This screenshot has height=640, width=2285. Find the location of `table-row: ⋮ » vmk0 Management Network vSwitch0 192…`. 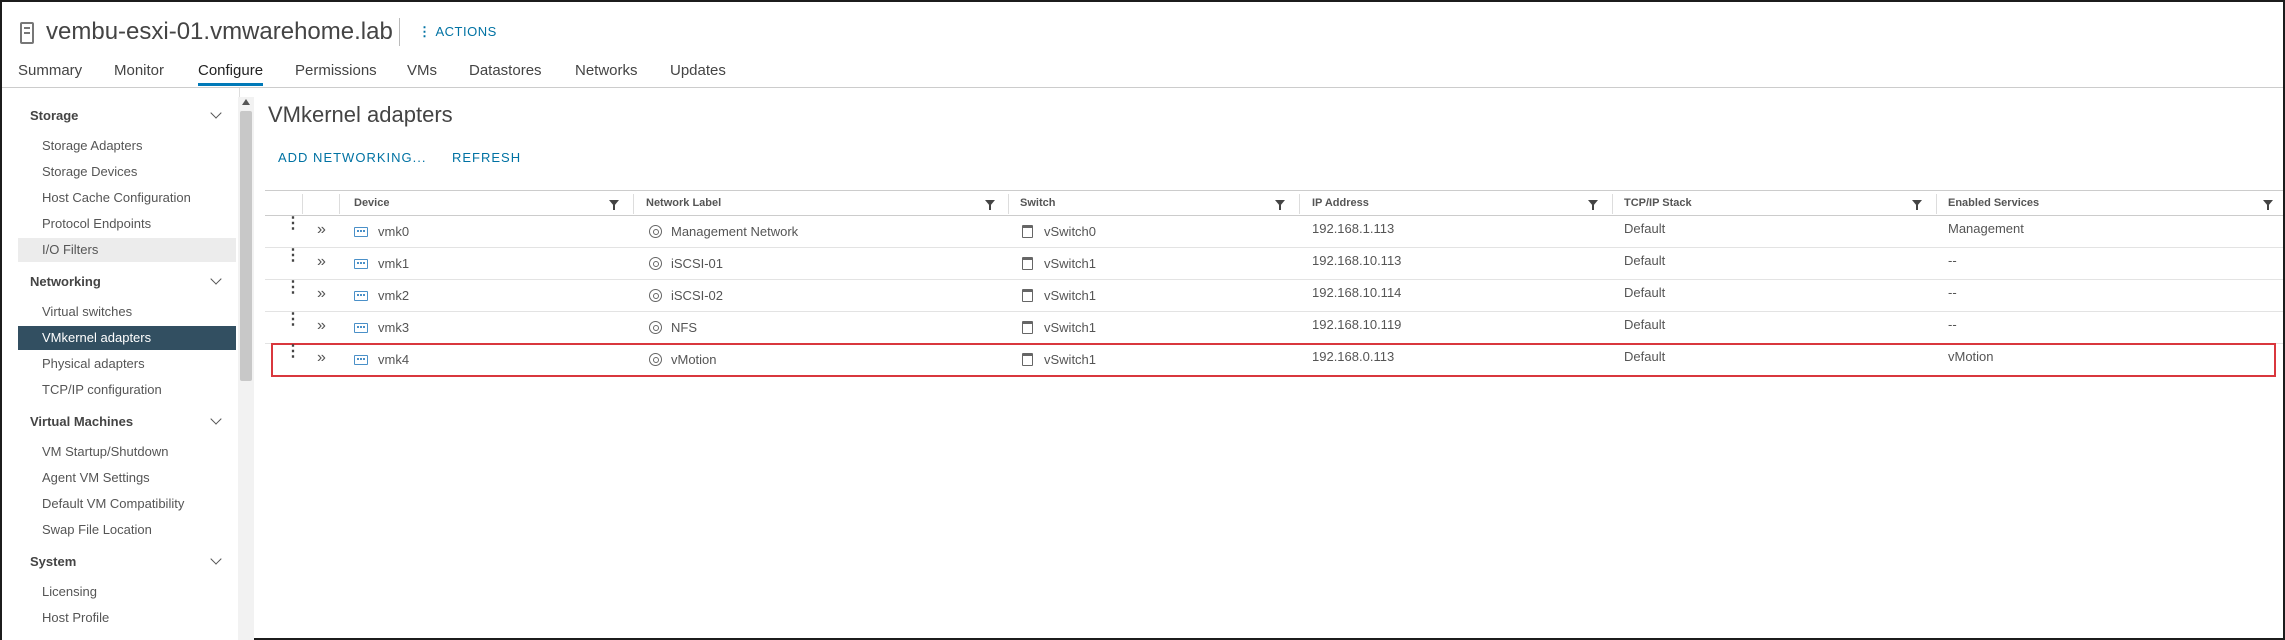

table-row: ⋮ » vmk0 Management Network vSwitch0 192… is located at coordinates (1274, 232).